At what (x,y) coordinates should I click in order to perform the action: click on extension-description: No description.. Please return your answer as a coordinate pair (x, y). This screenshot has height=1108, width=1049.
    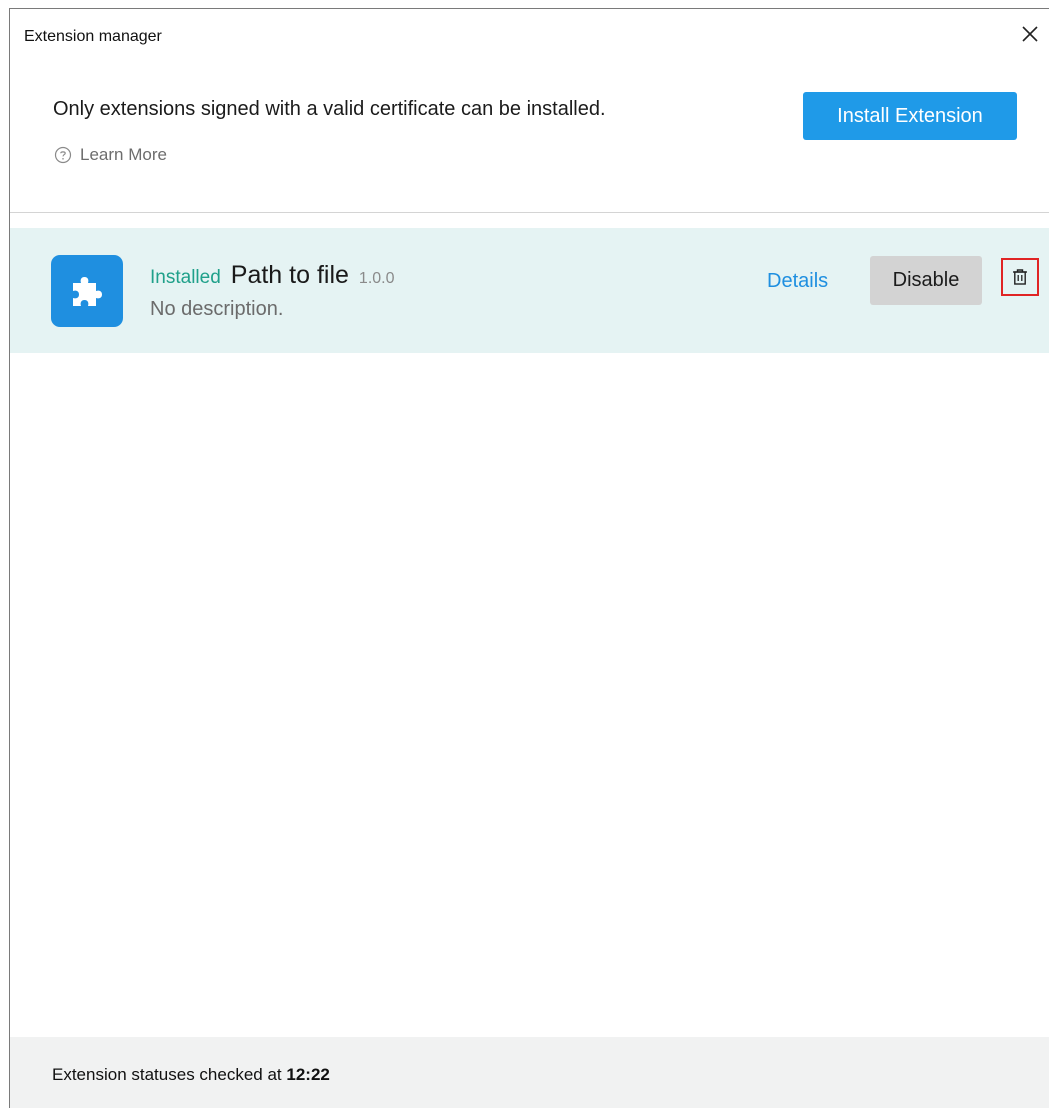
    Looking at the image, I should click on (217, 309).